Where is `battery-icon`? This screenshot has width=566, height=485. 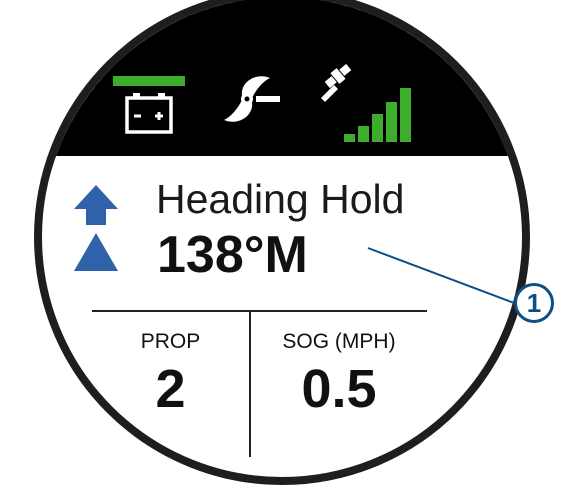 battery-icon is located at coordinates (149, 105).